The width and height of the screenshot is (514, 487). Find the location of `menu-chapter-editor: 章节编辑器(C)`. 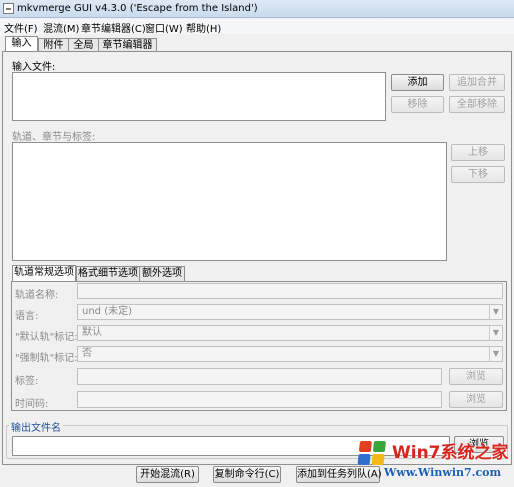

menu-chapter-editor: 章节编辑器(C) is located at coordinates (113, 27).